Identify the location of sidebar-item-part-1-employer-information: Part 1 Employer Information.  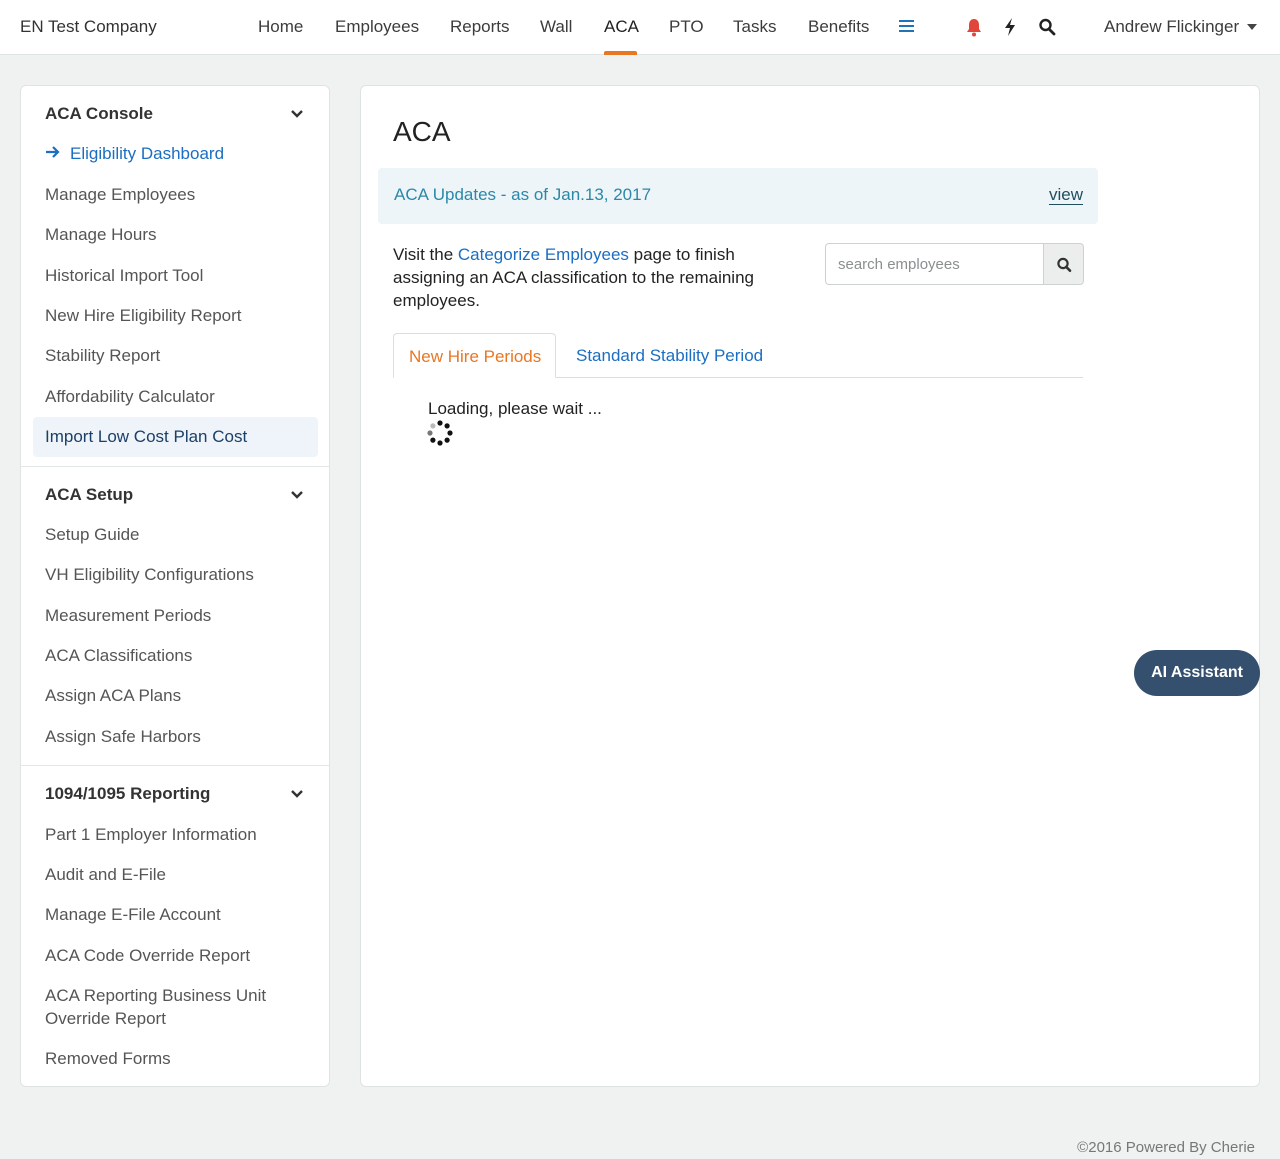
(151, 834).